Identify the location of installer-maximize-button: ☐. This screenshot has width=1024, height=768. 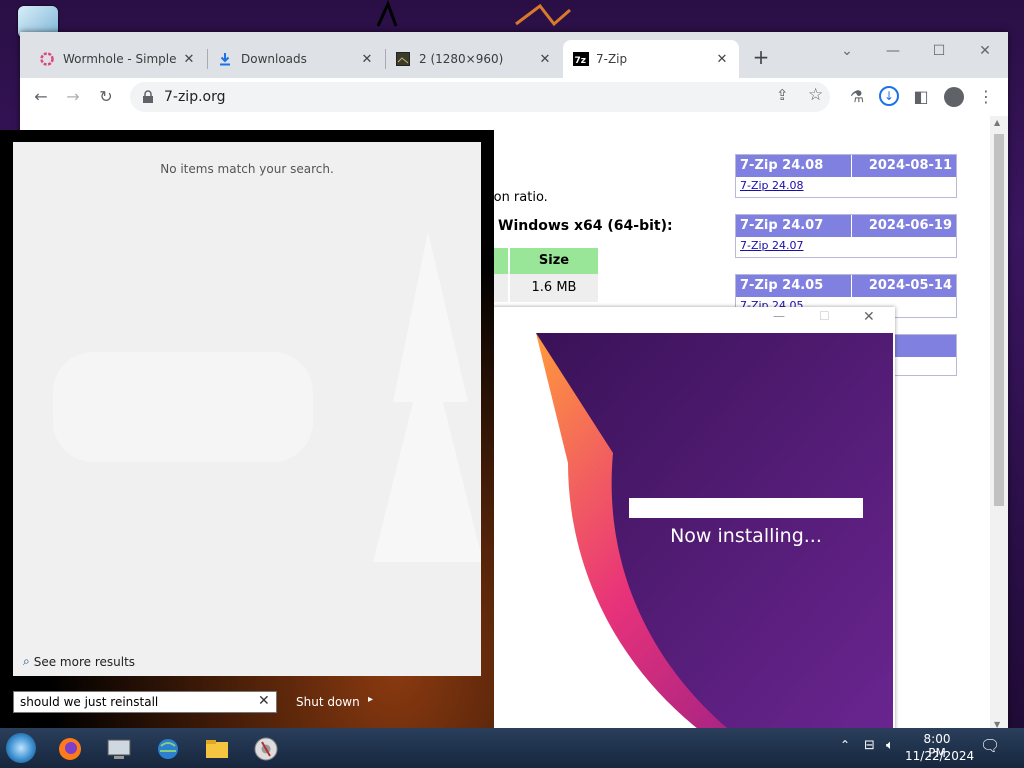
(824, 316).